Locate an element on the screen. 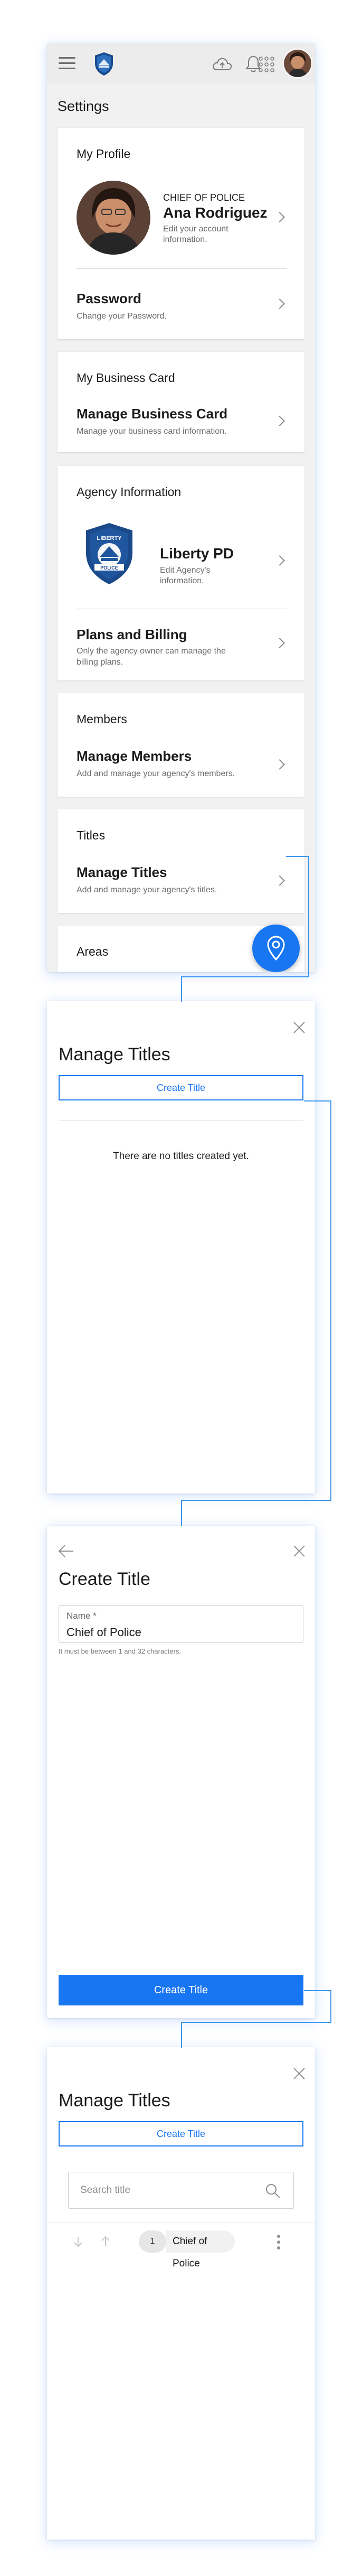  members-title: Manage Members is located at coordinates (134, 756).